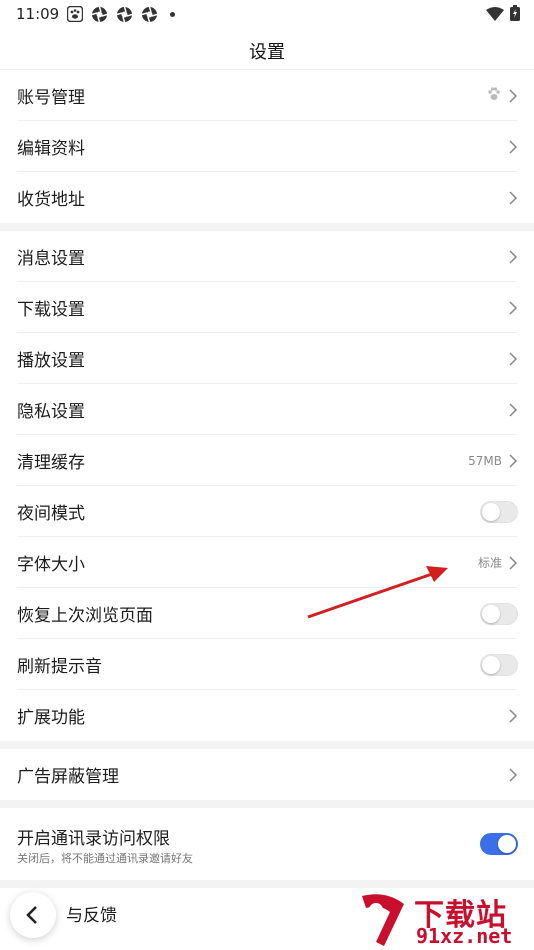 The height and width of the screenshot is (950, 534). What do you see at coordinates (267, 844) in the screenshot?
I see `settings-item-contacts-permission: 开启通讯录访问权限 关闭后，将不能通过通讯录邀请好友` at bounding box center [267, 844].